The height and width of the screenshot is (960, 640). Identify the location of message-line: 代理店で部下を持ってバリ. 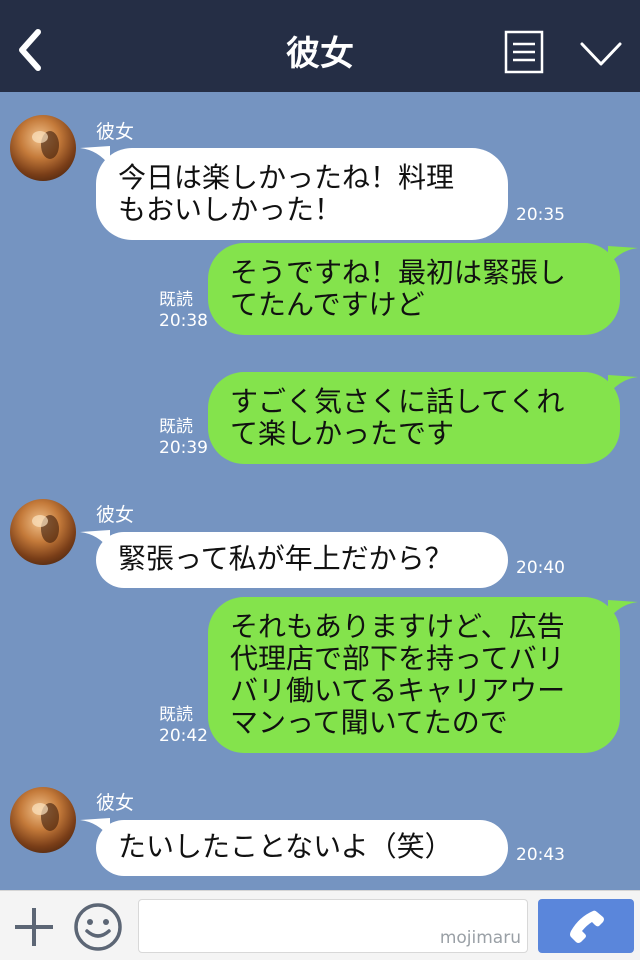
(397, 658).